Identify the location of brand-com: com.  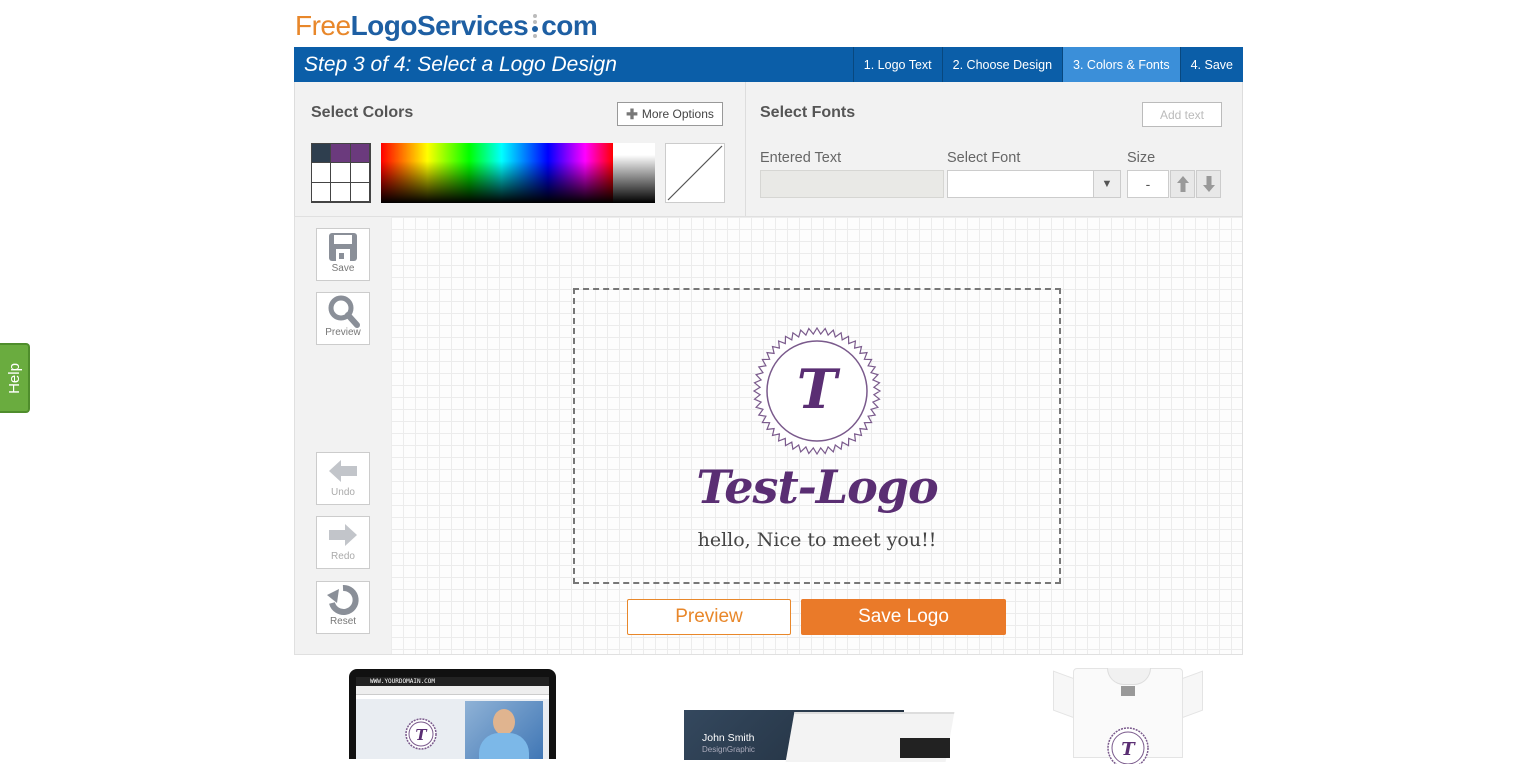
(569, 25).